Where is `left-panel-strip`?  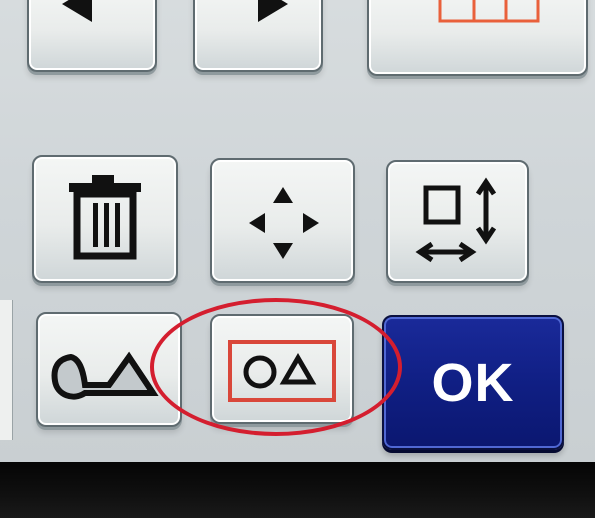
left-panel-strip is located at coordinates (6, 370).